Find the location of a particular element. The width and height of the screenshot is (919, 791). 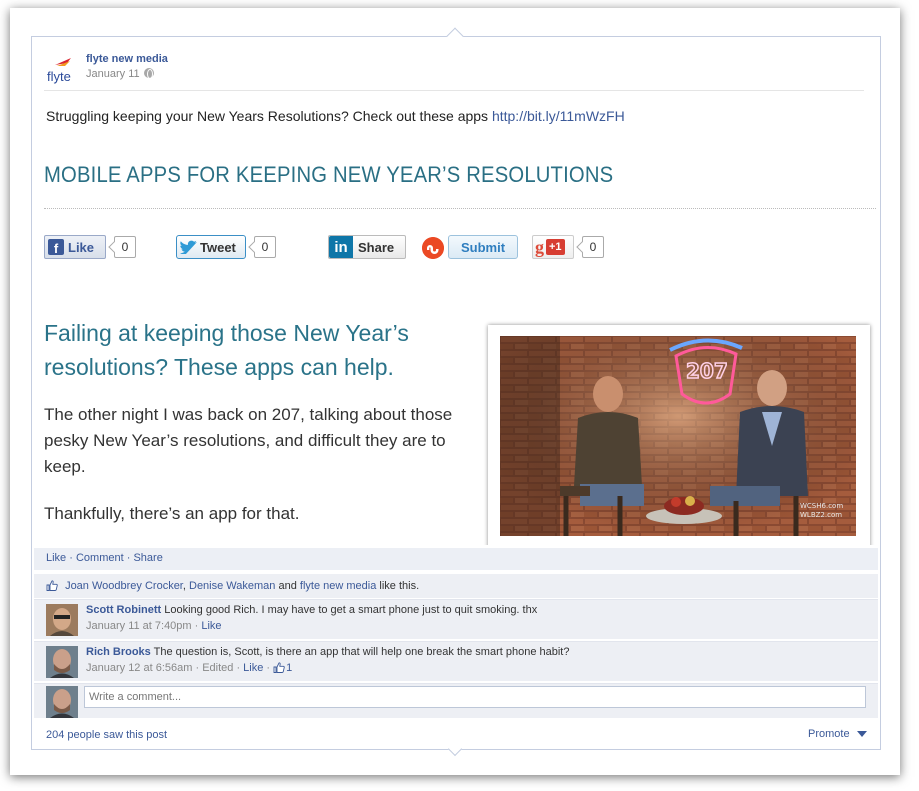

share-buttons-row: f Like 0 Tweet 0 in Share Submit g +1 0 is located at coordinates (456, 249).